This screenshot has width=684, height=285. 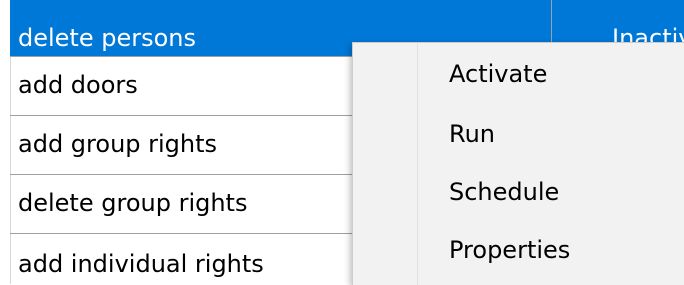 I want to click on row-label: add doors, so click(x=78, y=85).